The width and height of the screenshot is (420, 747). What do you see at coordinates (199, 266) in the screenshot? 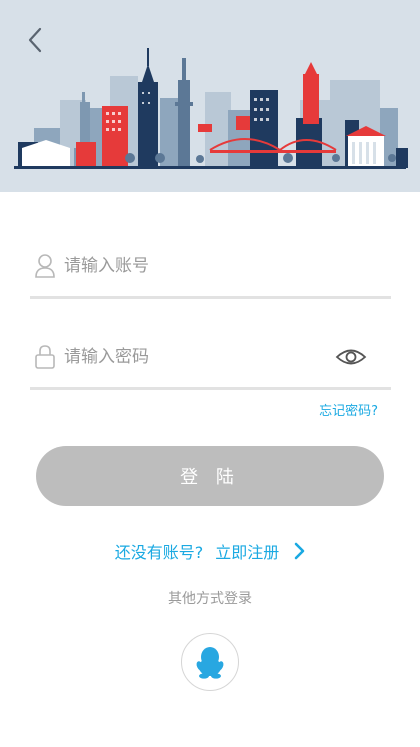
I see `account-input` at bounding box center [199, 266].